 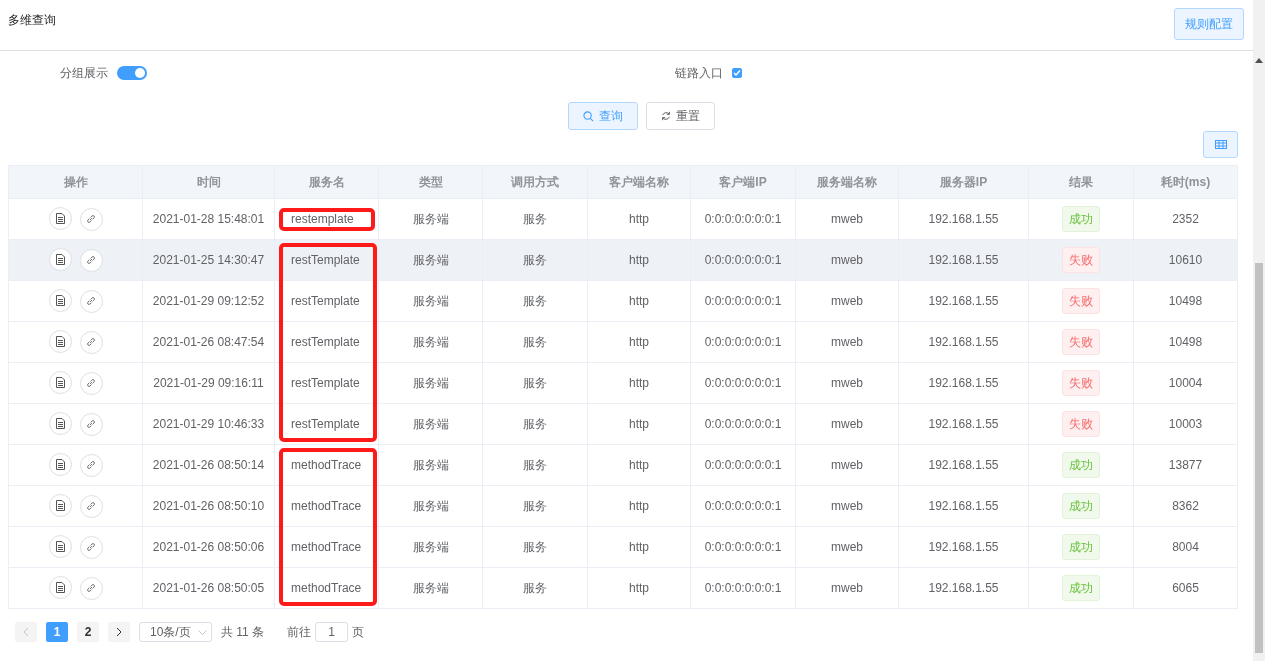 What do you see at coordinates (1185, 506) in the screenshot?
I see `table-cell: 8362` at bounding box center [1185, 506].